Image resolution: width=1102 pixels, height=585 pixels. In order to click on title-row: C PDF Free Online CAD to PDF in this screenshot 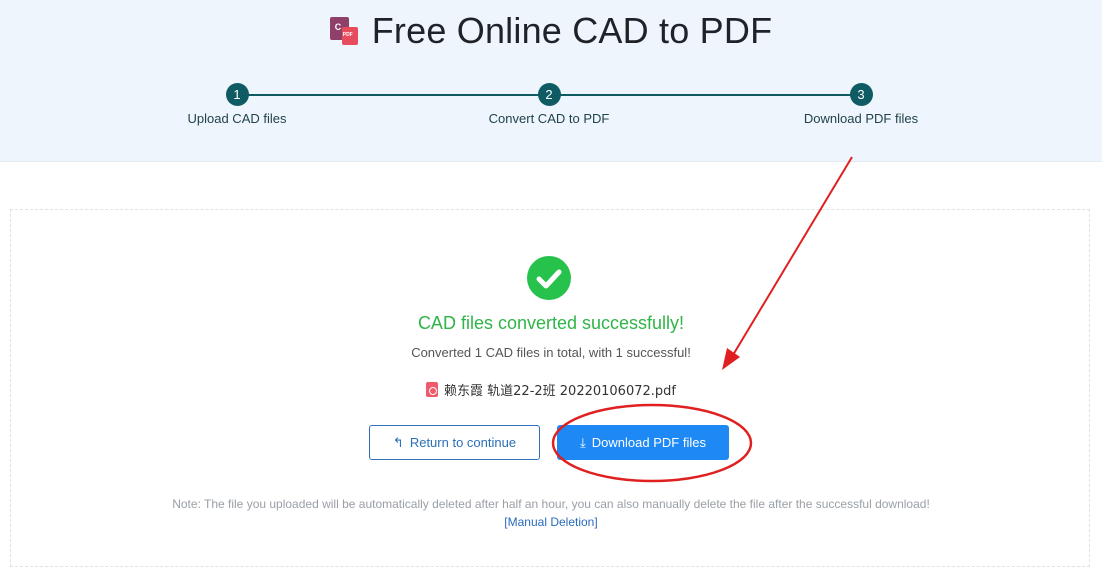, I will do `click(551, 31)`.